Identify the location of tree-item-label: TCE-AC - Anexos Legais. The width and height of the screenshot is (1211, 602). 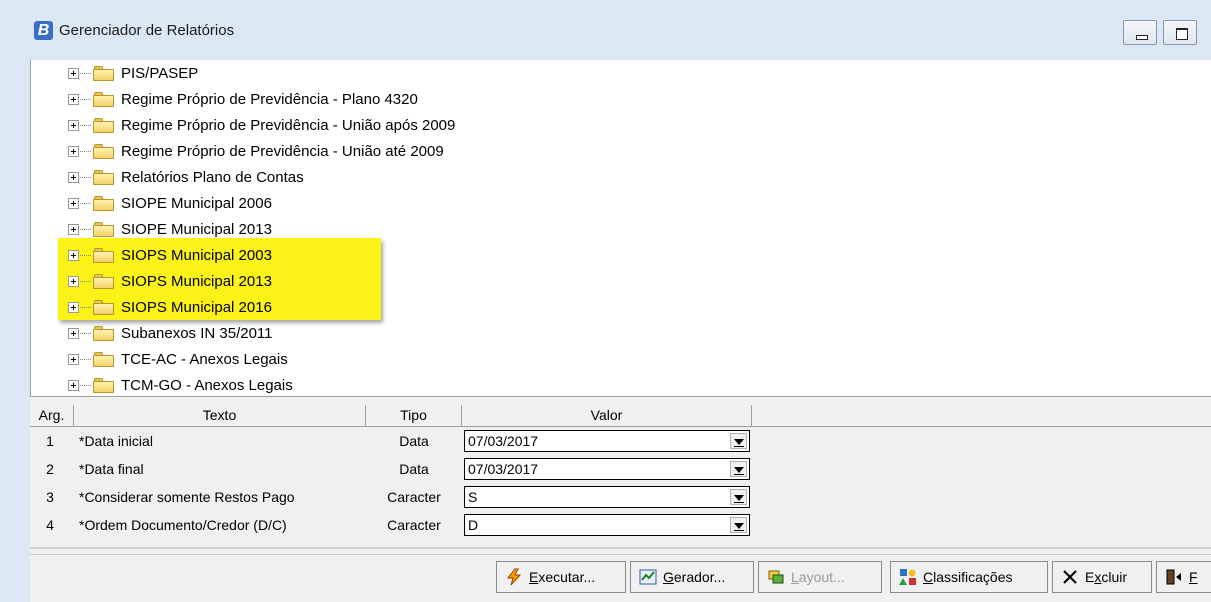
(204, 359).